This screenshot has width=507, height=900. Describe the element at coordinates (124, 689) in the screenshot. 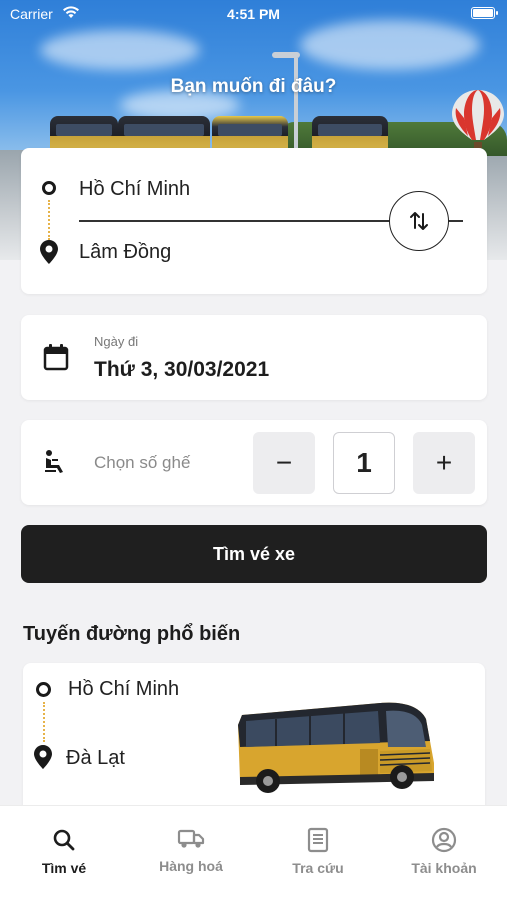

I see `popular-route-from: Hồ Chí Minh` at that location.